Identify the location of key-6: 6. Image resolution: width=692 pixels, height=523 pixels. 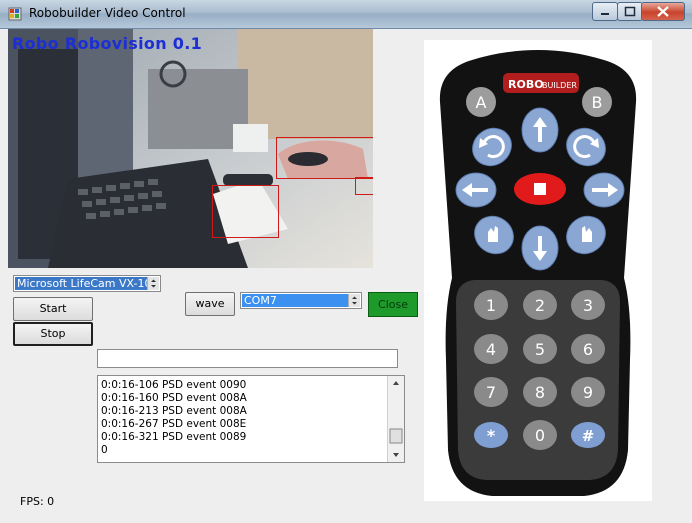
(588, 349).